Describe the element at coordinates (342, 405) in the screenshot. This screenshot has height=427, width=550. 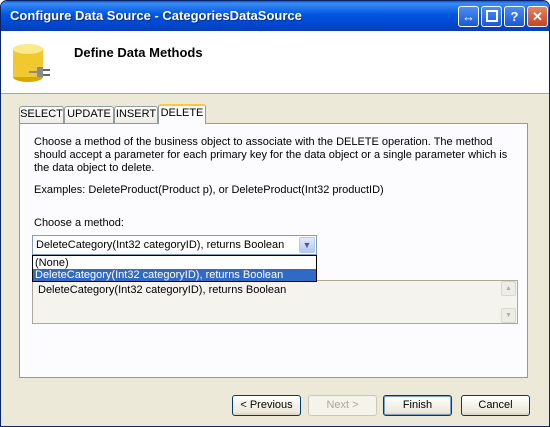
I see `next-button: Next >` at that location.